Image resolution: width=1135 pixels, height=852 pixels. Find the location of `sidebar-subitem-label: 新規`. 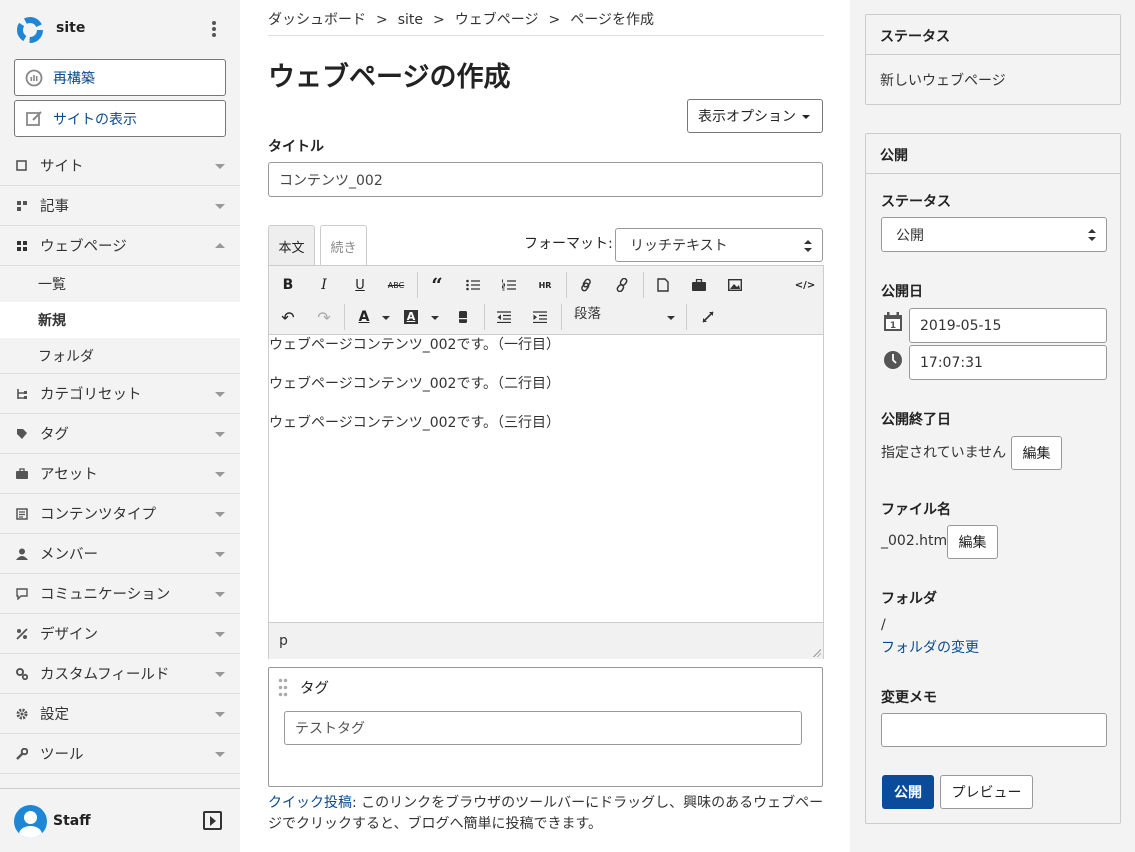

sidebar-subitem-label: 新規 is located at coordinates (52, 321).